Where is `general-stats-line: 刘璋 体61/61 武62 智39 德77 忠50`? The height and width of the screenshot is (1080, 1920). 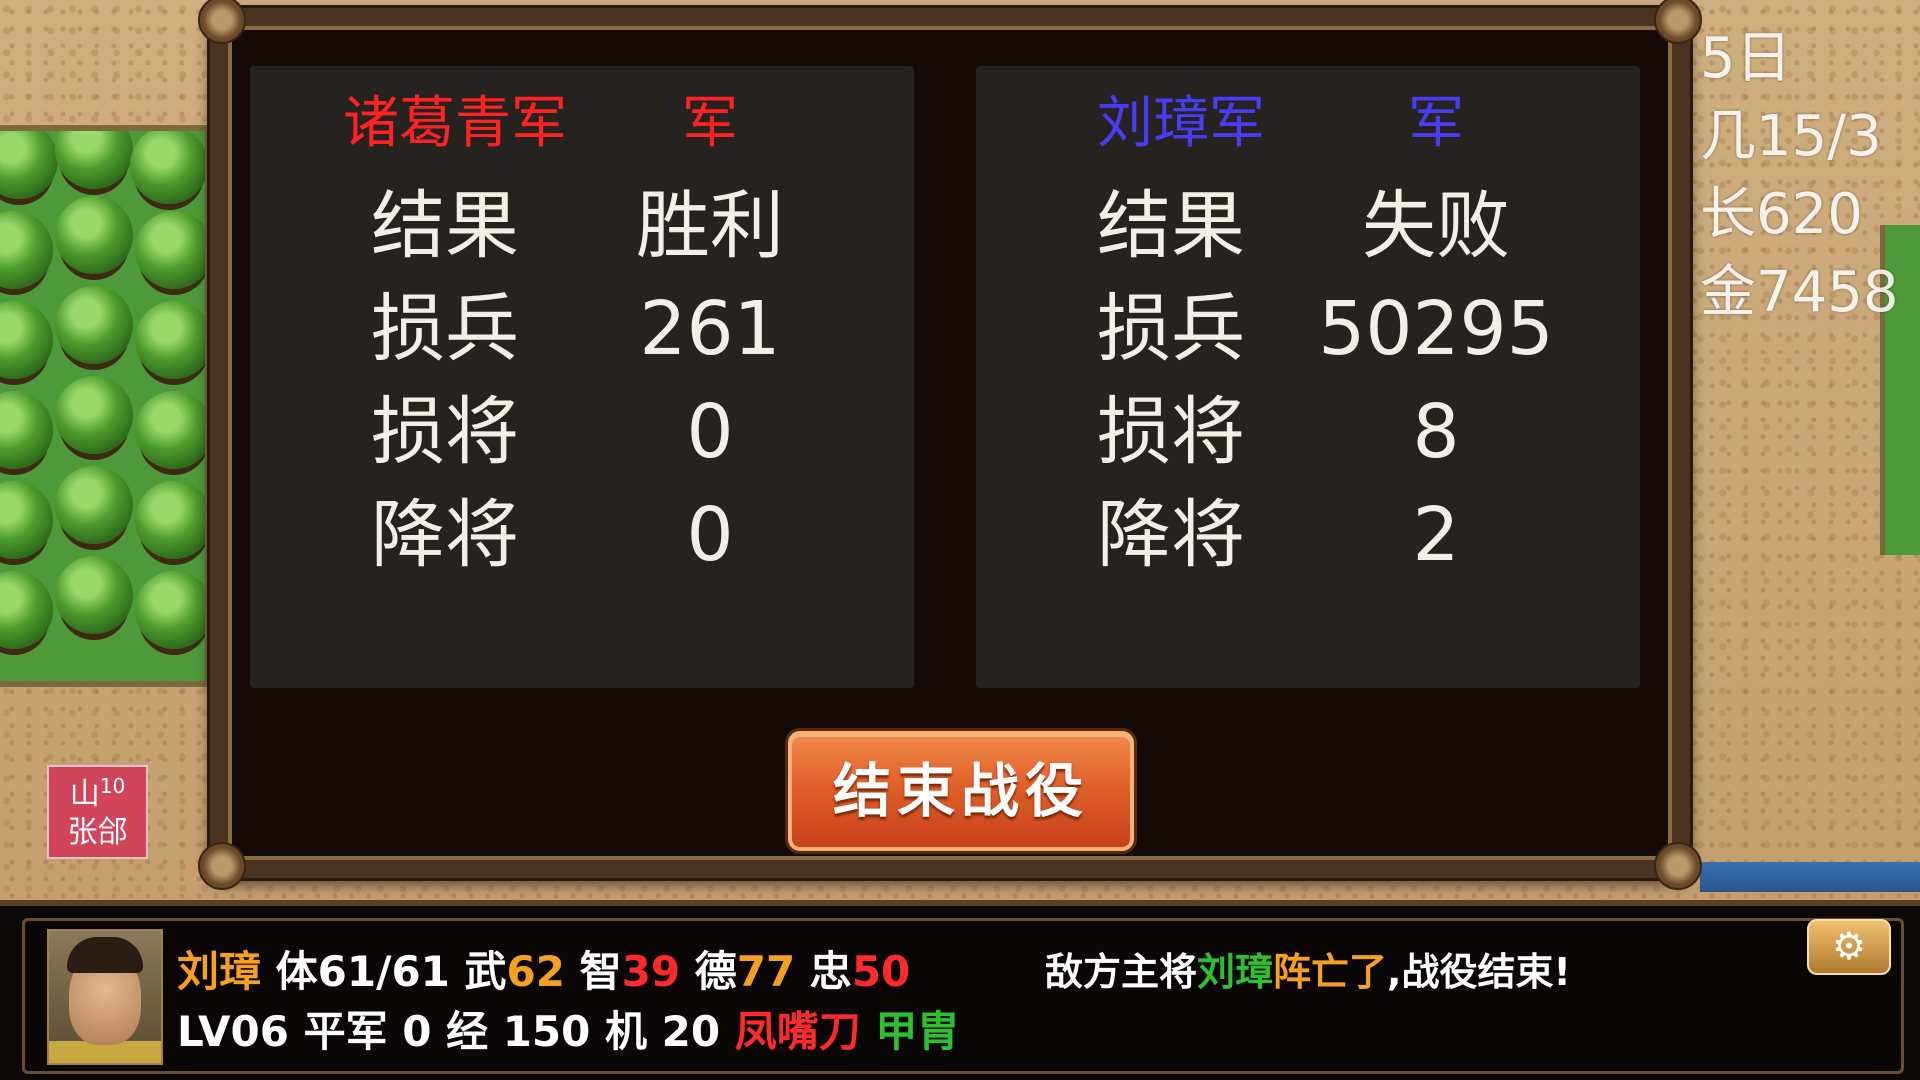 general-stats-line: 刘璋 体61/61 武62 智39 德77 忠50 is located at coordinates (543, 972).